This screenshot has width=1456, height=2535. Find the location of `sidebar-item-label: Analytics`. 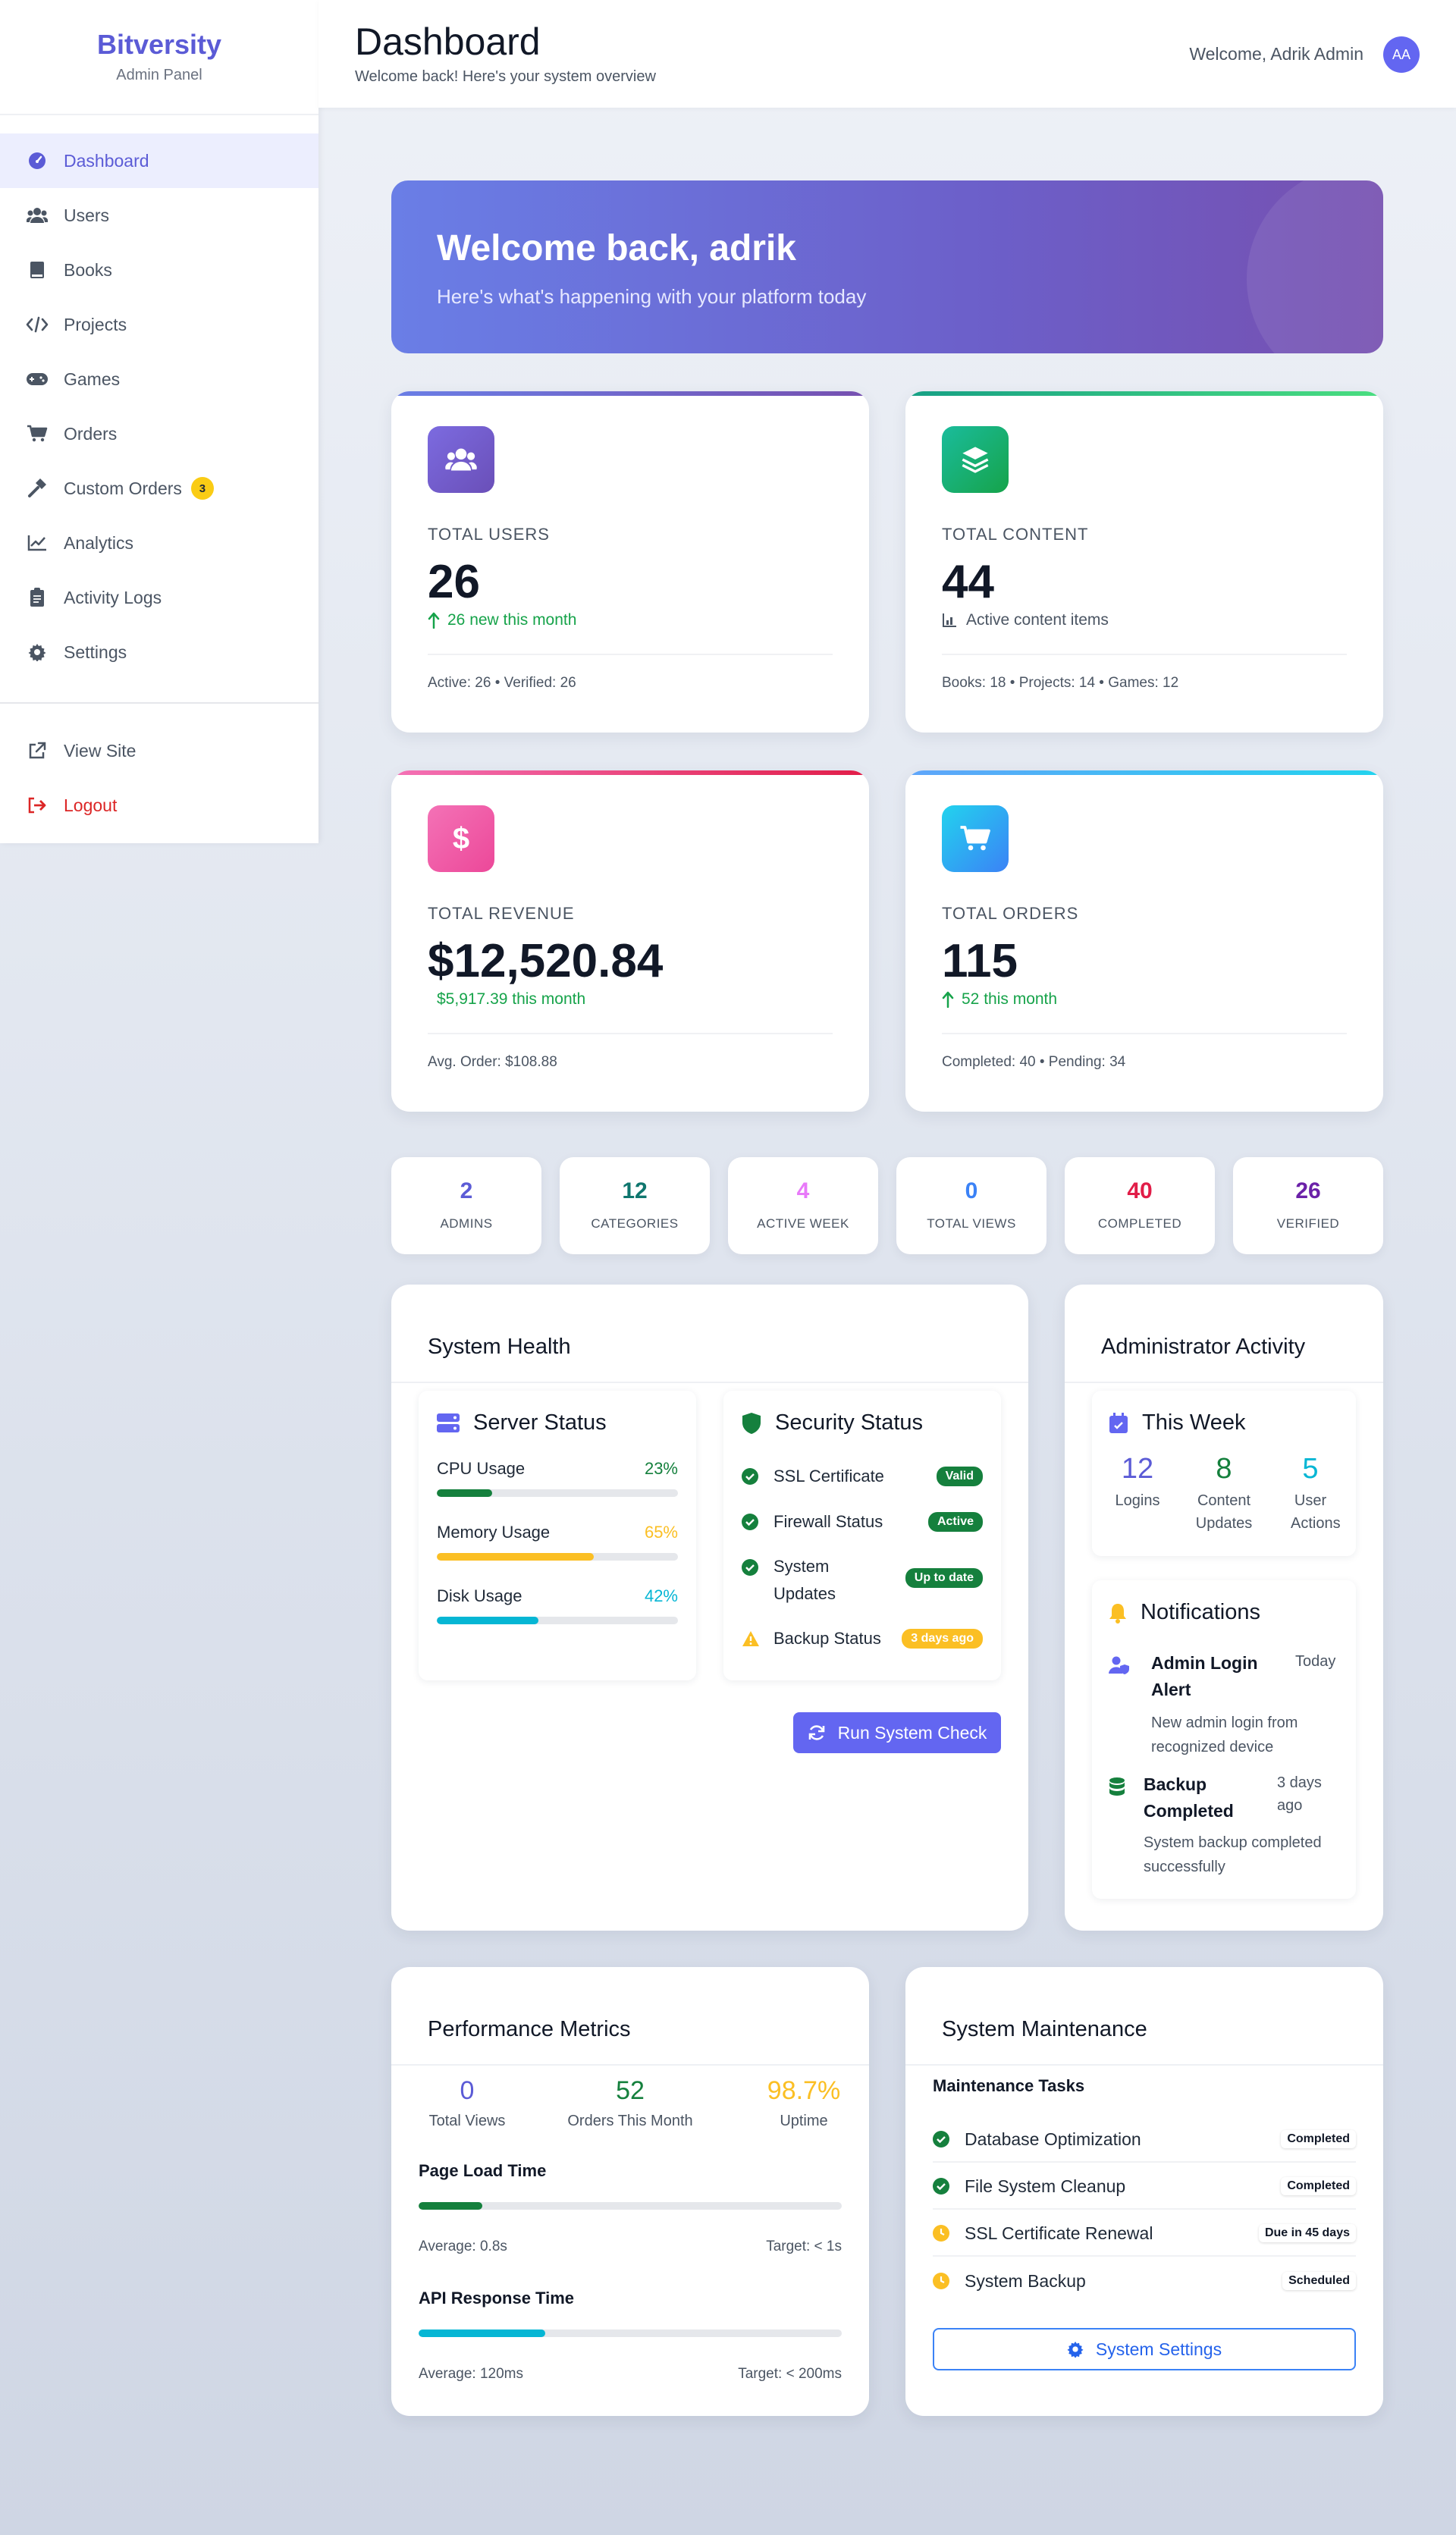

sidebar-item-label: Analytics is located at coordinates (99, 542).